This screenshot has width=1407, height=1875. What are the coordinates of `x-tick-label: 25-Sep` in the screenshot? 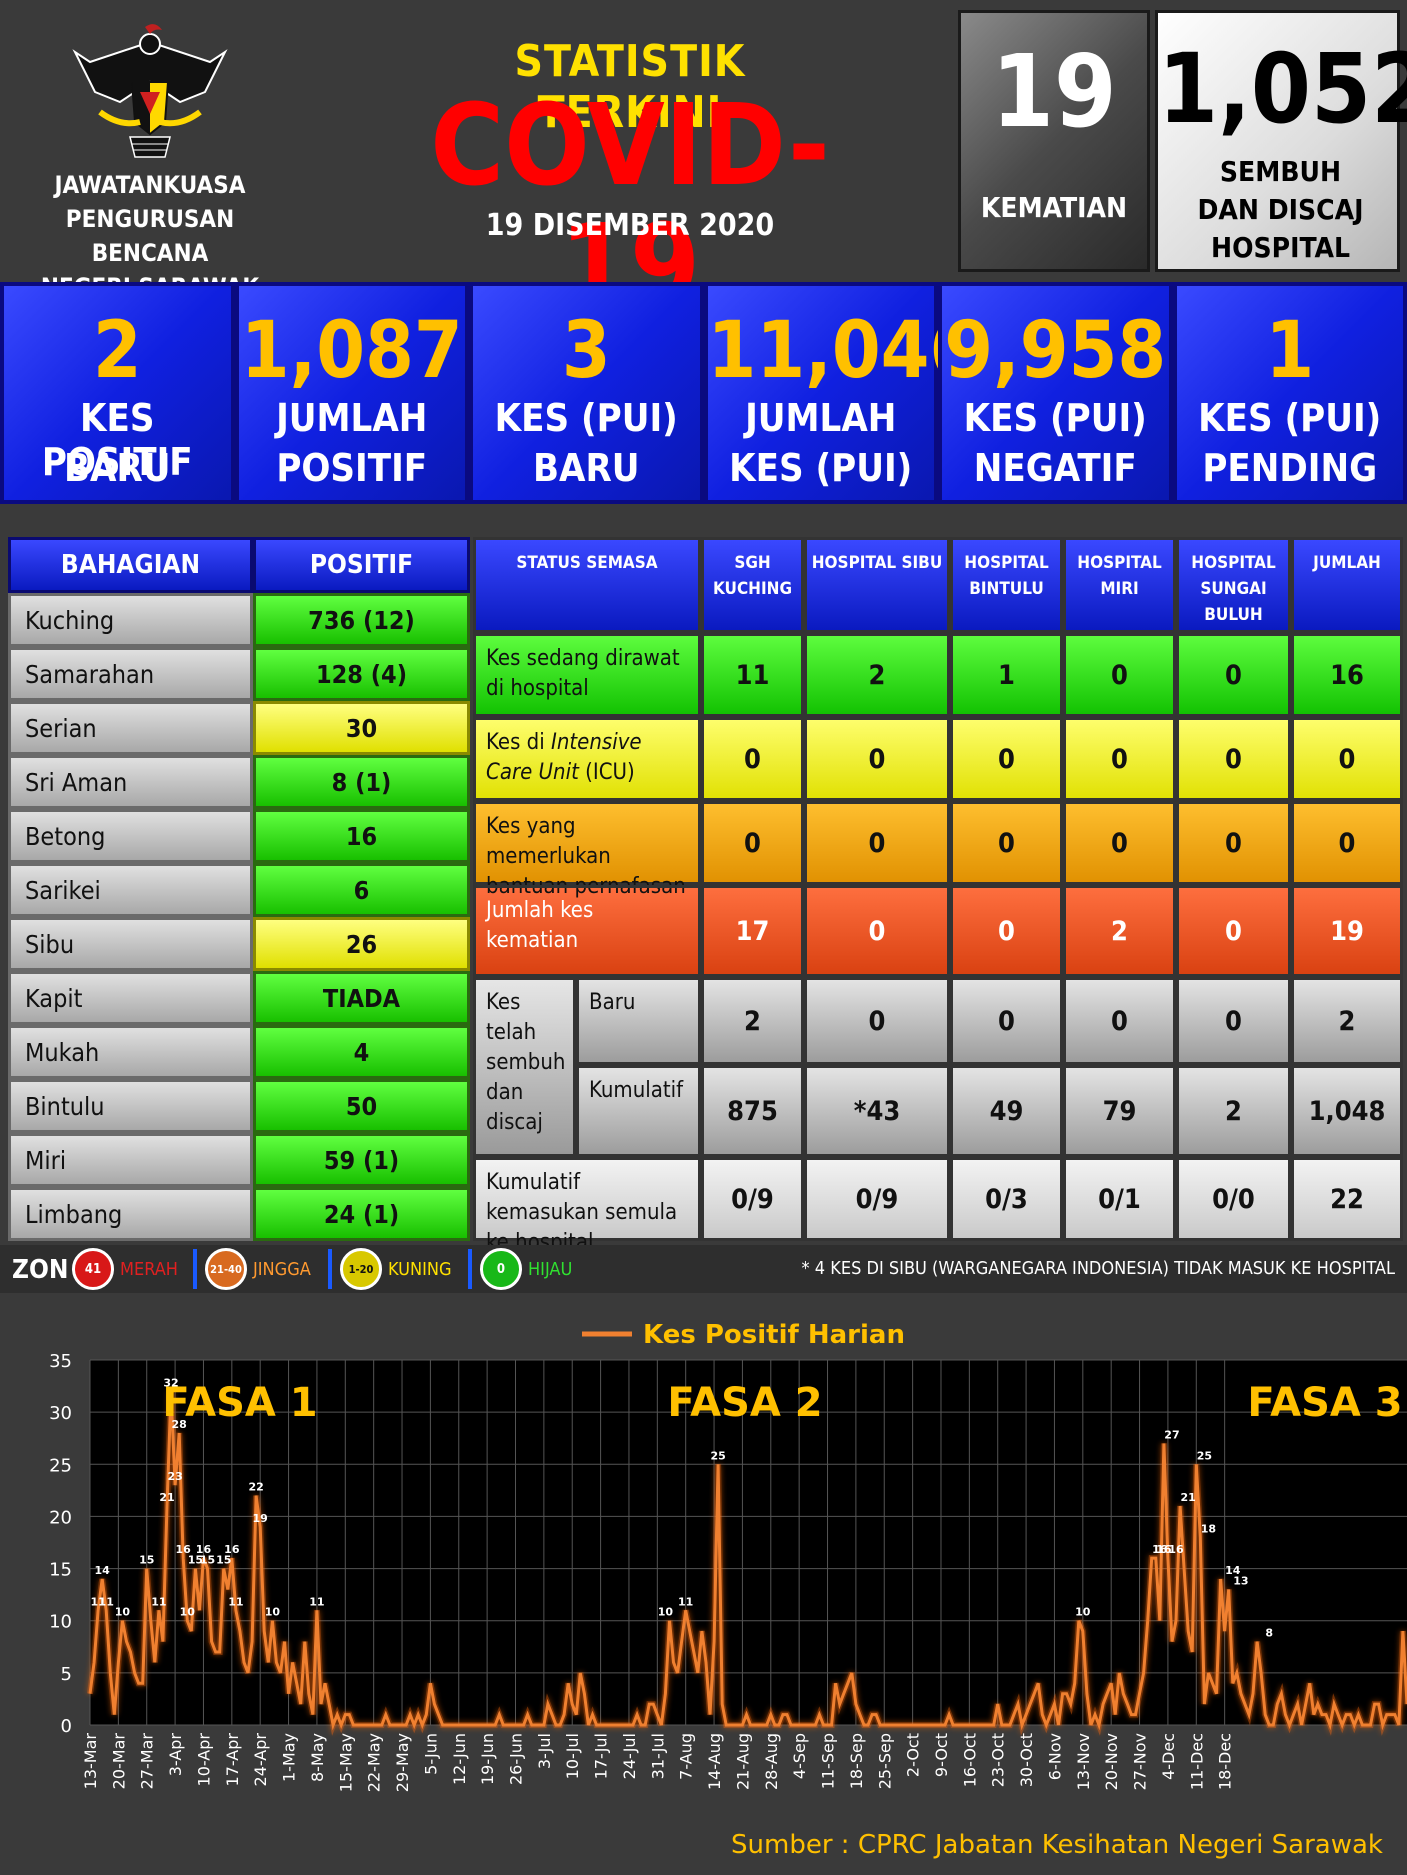 It's located at (884, 1761).